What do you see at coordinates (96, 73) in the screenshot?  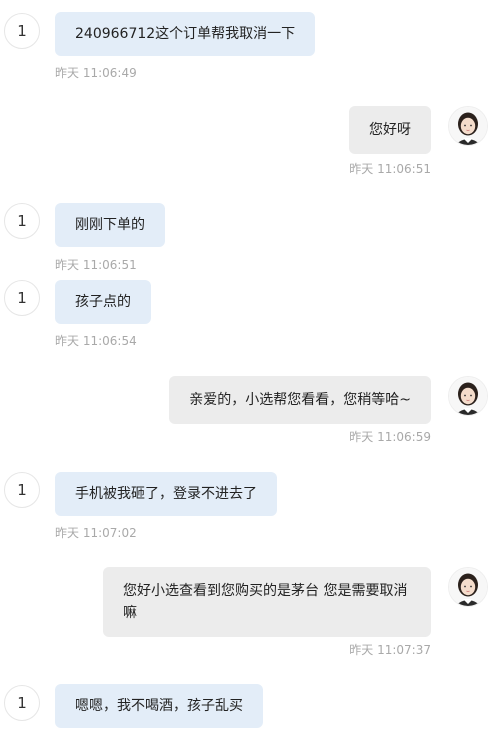 I see `message-timestamp: 昨天 11:06:49` at bounding box center [96, 73].